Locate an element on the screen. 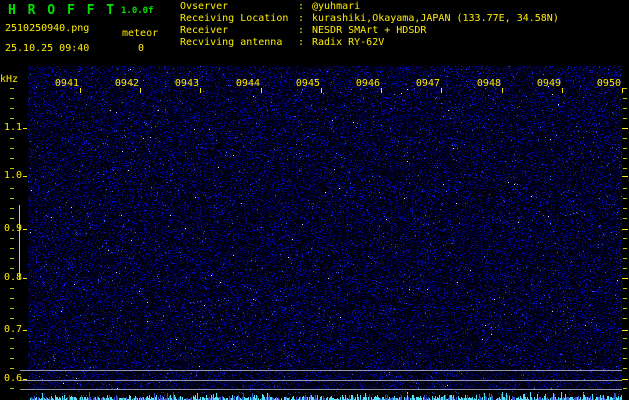 Image resolution: width=629 pixels, height=400 pixels. info-value: @yuhmari is located at coordinates (336, 6).